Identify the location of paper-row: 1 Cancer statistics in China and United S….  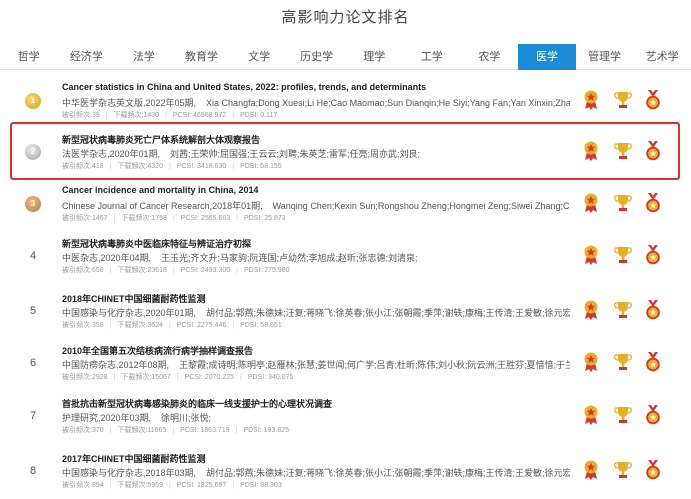
(345, 102).